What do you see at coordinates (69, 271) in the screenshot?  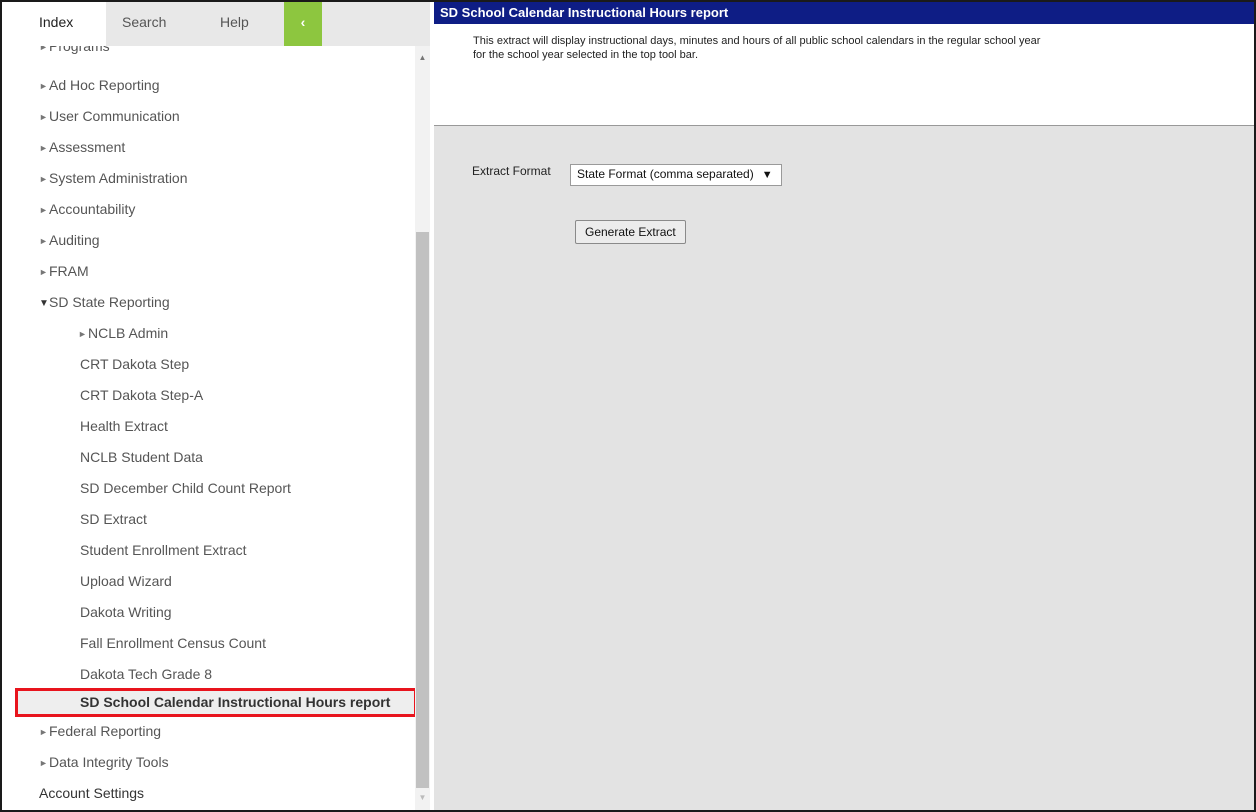 I see `tree-item-label: FRAM` at bounding box center [69, 271].